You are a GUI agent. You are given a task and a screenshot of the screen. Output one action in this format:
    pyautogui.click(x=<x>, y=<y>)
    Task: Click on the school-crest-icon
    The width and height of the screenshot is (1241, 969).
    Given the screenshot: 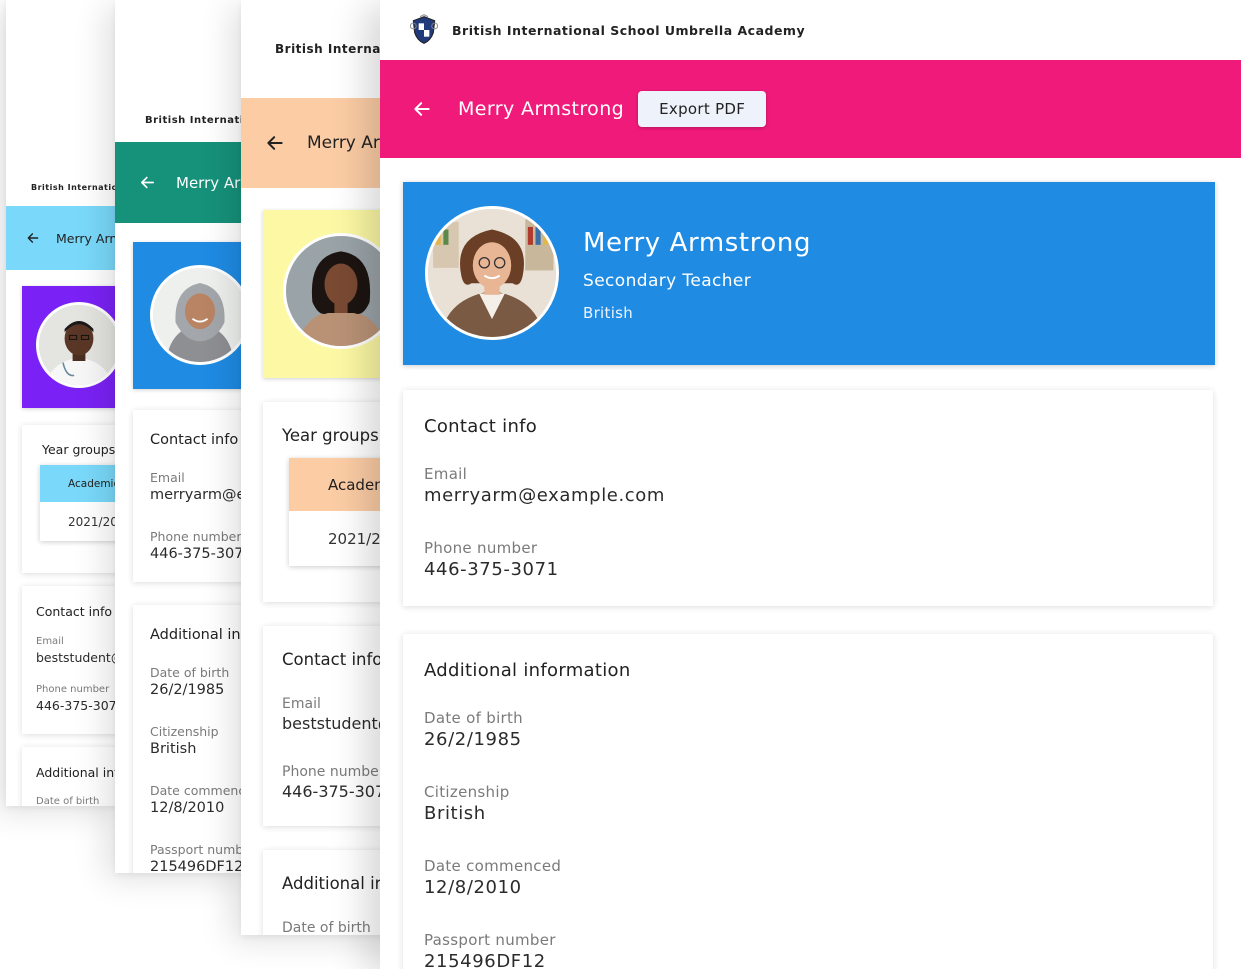 What is the action you would take?
    pyautogui.click(x=424, y=29)
    